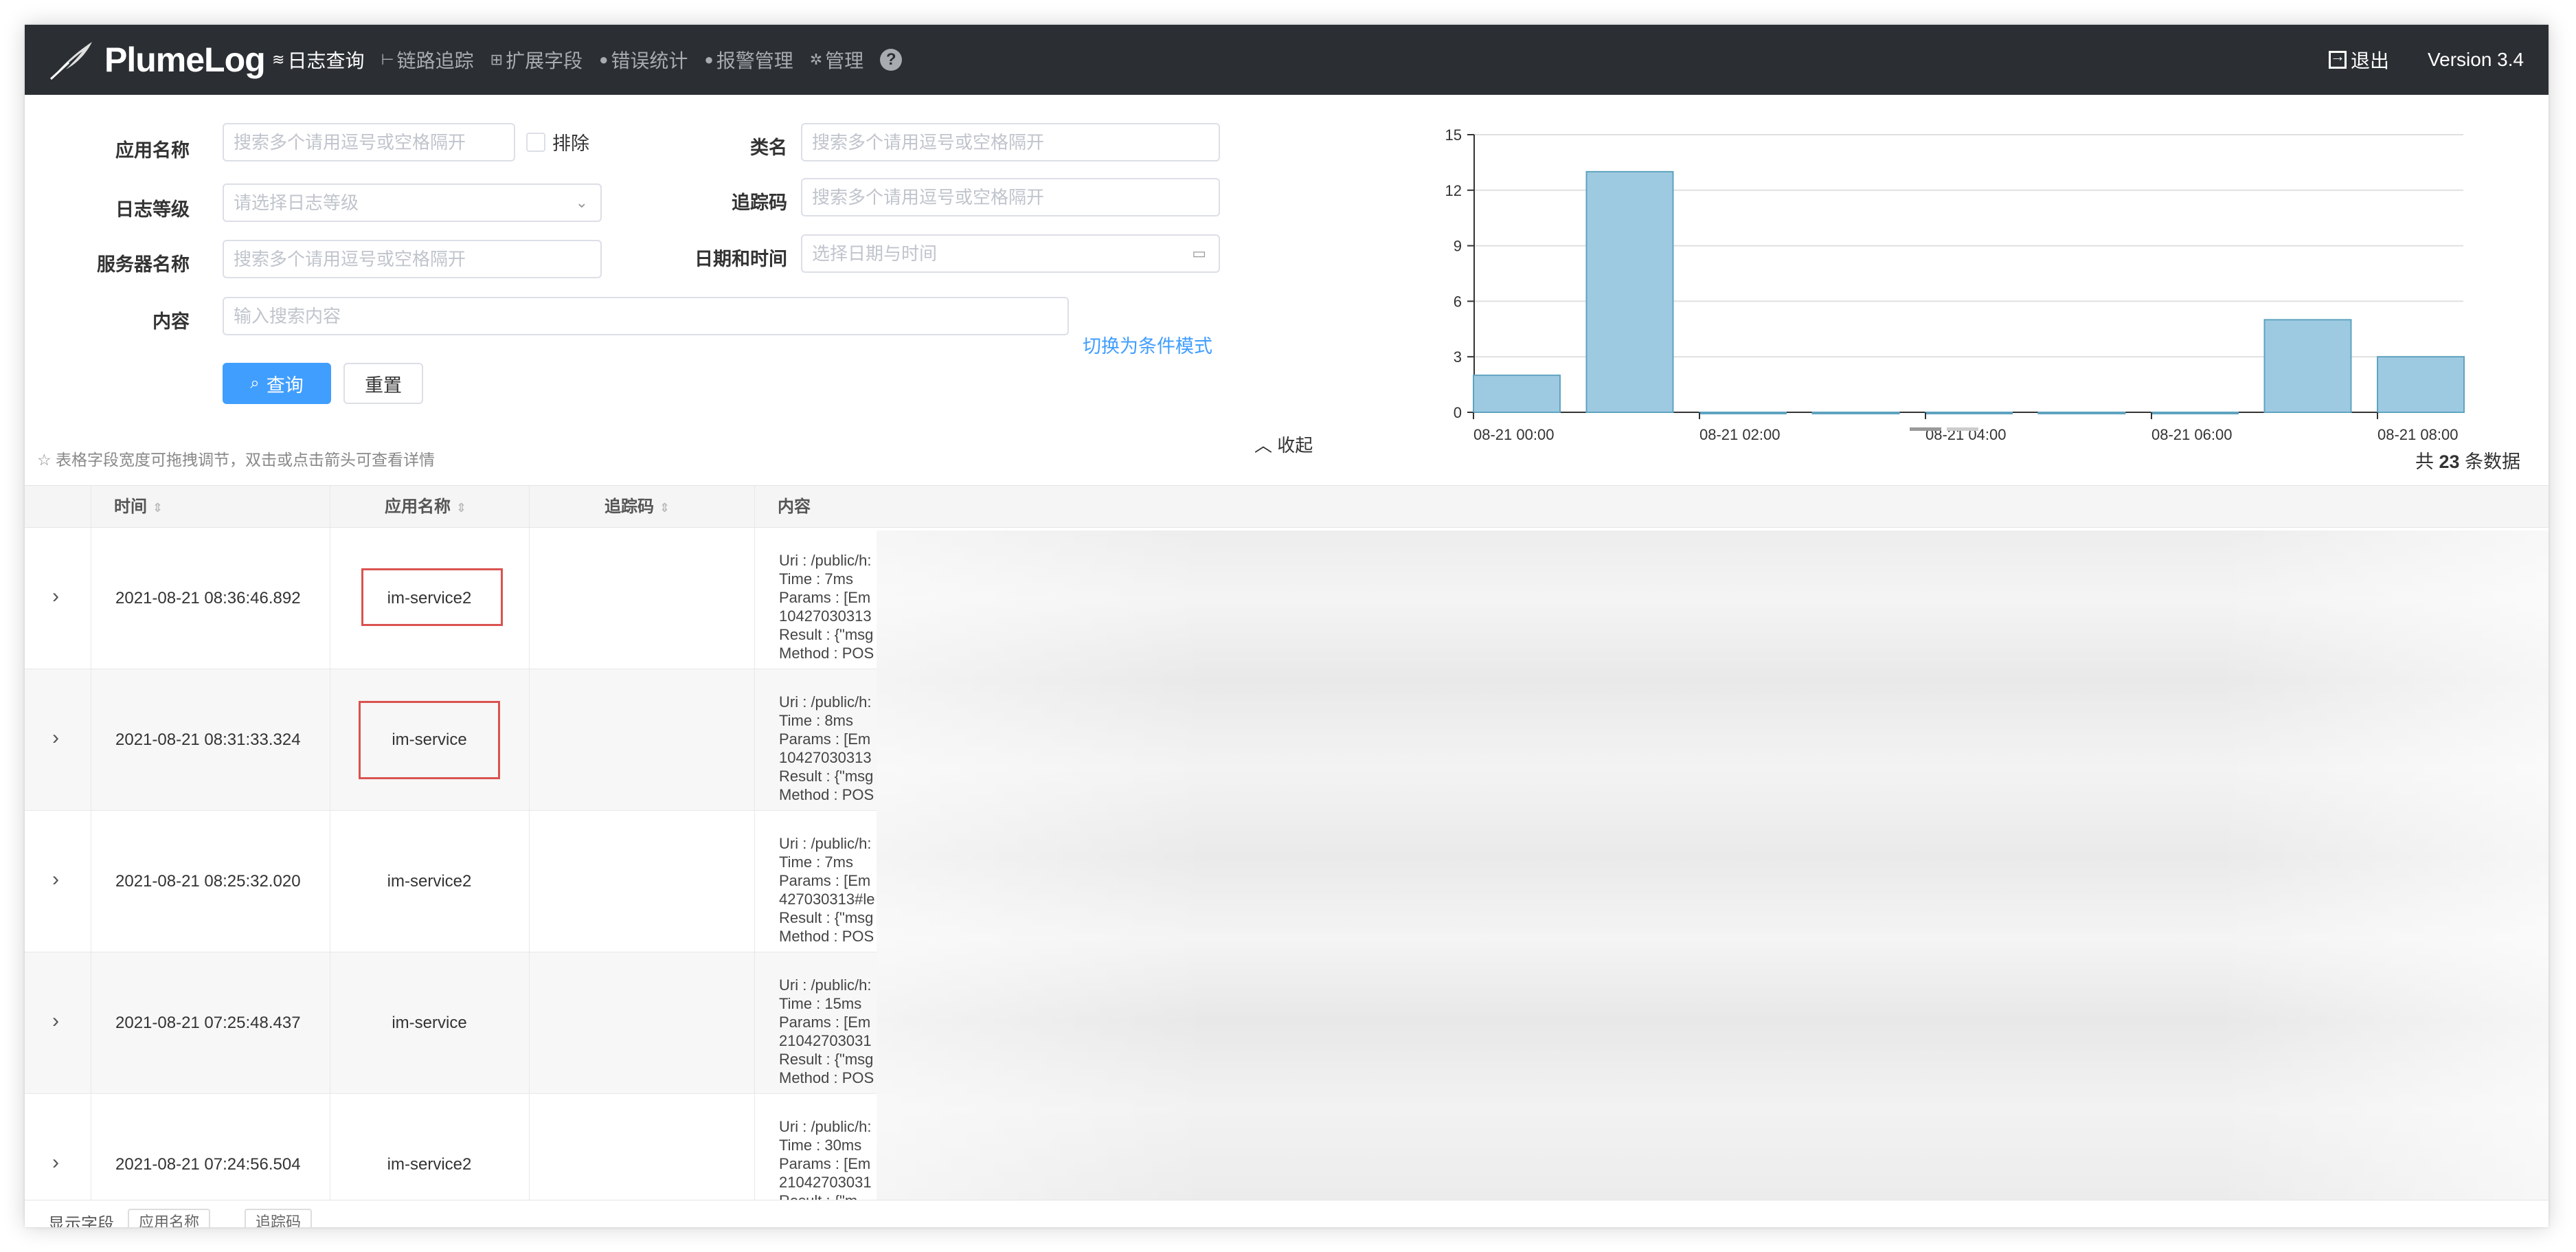  I want to click on col-app-name-label: 应用名称, so click(418, 507).